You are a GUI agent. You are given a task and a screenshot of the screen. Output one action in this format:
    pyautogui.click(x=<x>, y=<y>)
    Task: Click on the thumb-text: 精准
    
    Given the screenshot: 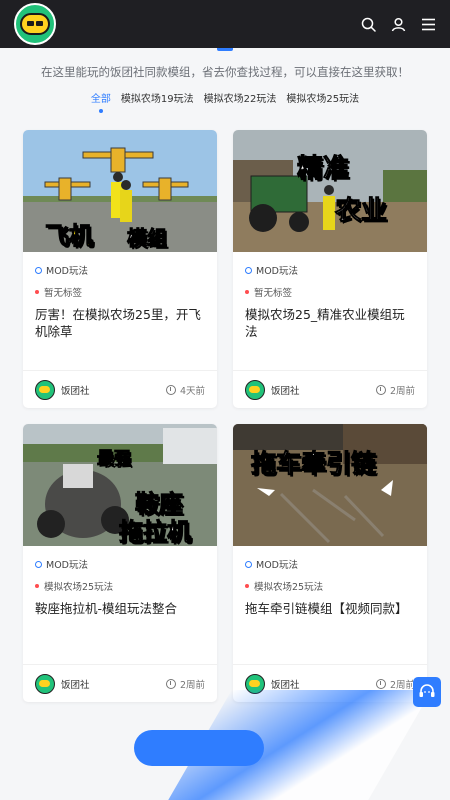 What is the action you would take?
    pyautogui.click(x=323, y=169)
    